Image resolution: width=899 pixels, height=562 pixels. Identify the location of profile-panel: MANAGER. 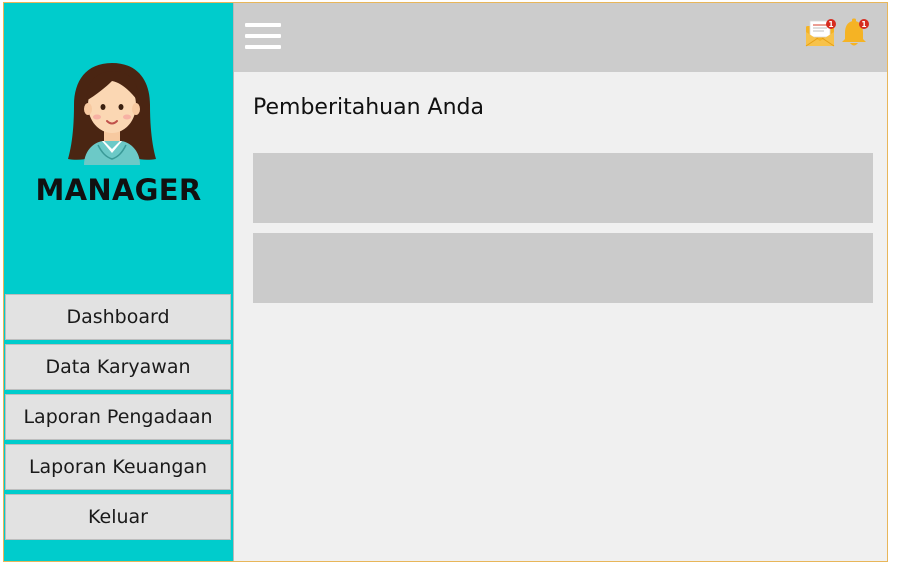
(118, 148).